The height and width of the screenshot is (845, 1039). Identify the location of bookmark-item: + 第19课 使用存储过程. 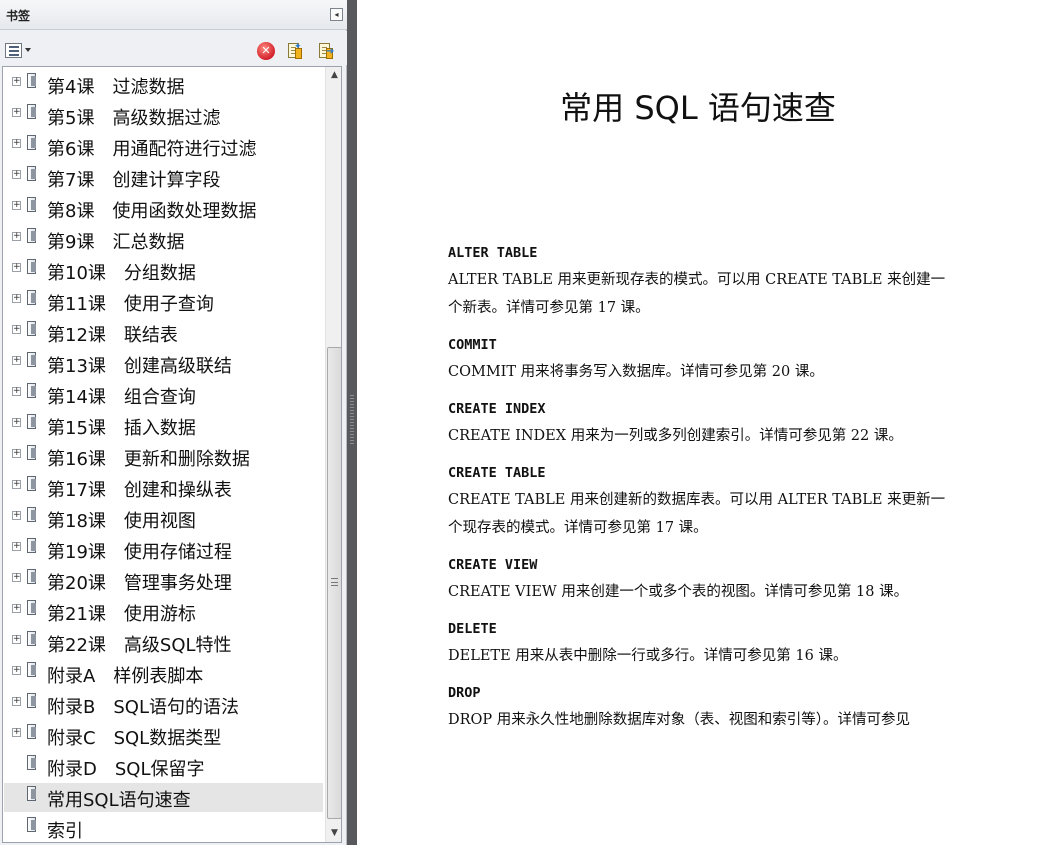
(163, 549).